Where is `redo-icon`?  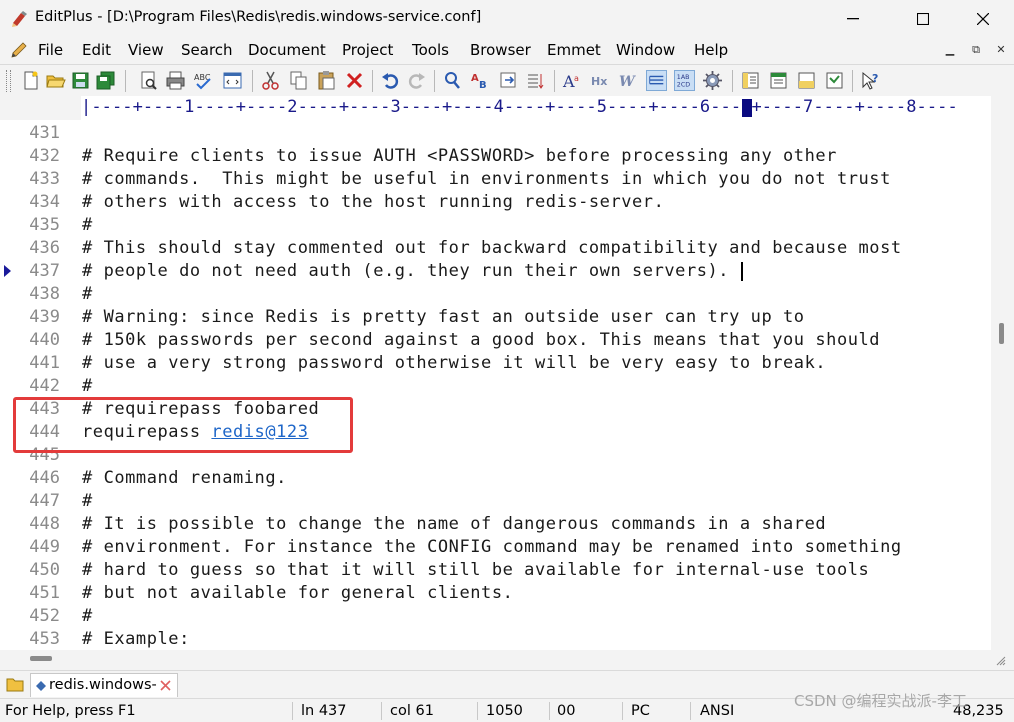 redo-icon is located at coordinates (416, 80).